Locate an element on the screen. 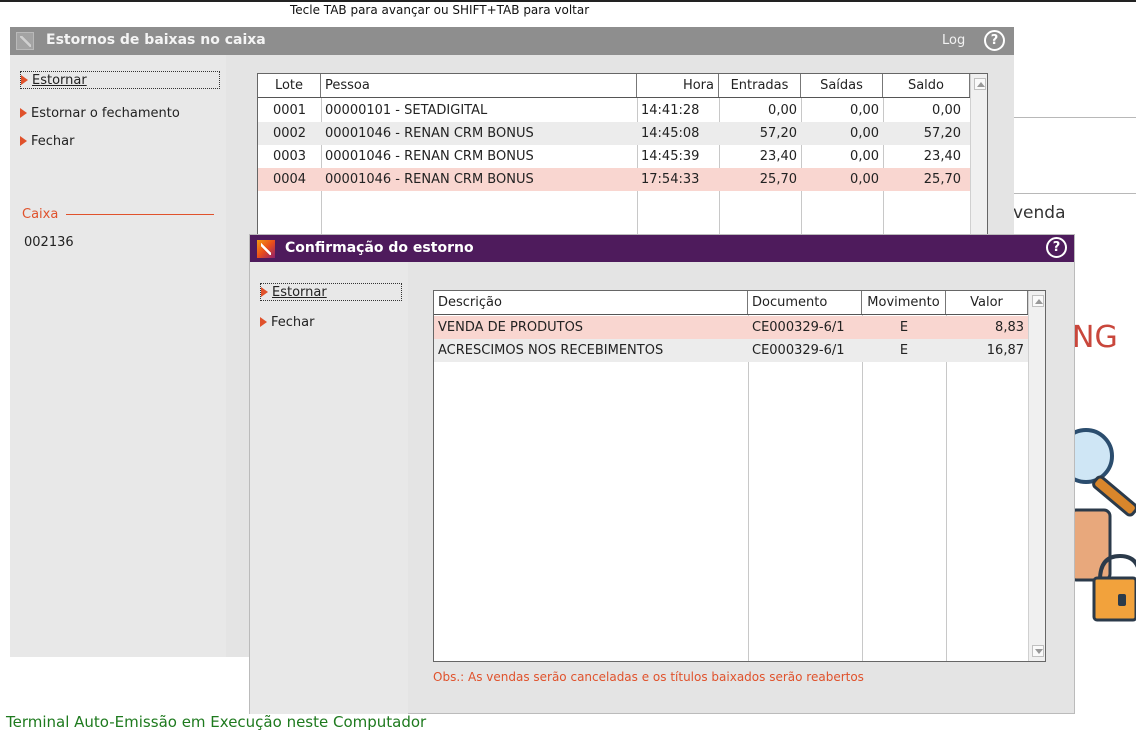 The width and height of the screenshot is (1136, 737). col-header-saidas: Saídas is located at coordinates (842, 85).